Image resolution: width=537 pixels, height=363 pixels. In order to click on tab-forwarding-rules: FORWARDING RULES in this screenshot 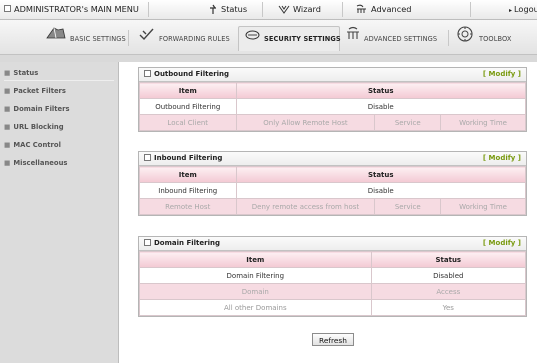, I will do `click(184, 38)`.